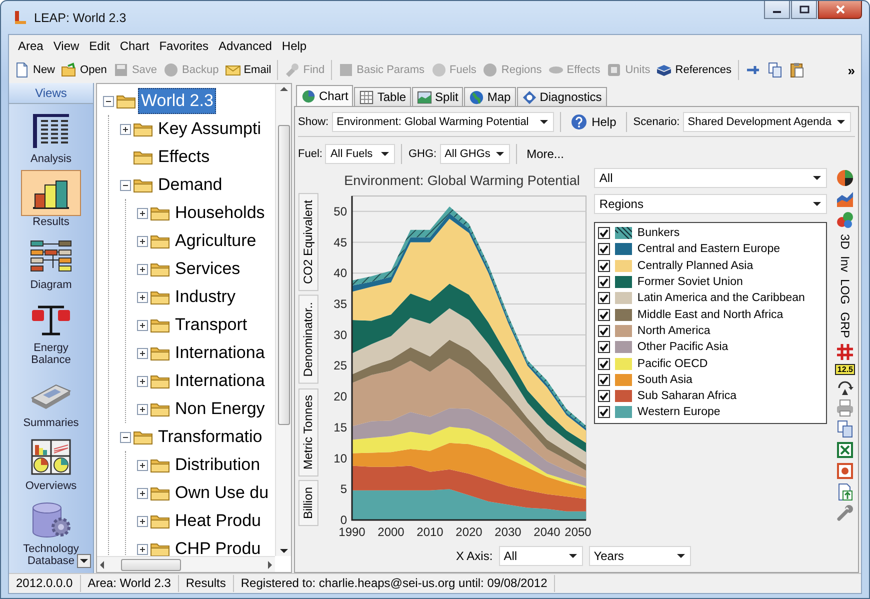  Describe the element at coordinates (216, 241) in the screenshot. I see `tree-item: Agriculture` at that location.